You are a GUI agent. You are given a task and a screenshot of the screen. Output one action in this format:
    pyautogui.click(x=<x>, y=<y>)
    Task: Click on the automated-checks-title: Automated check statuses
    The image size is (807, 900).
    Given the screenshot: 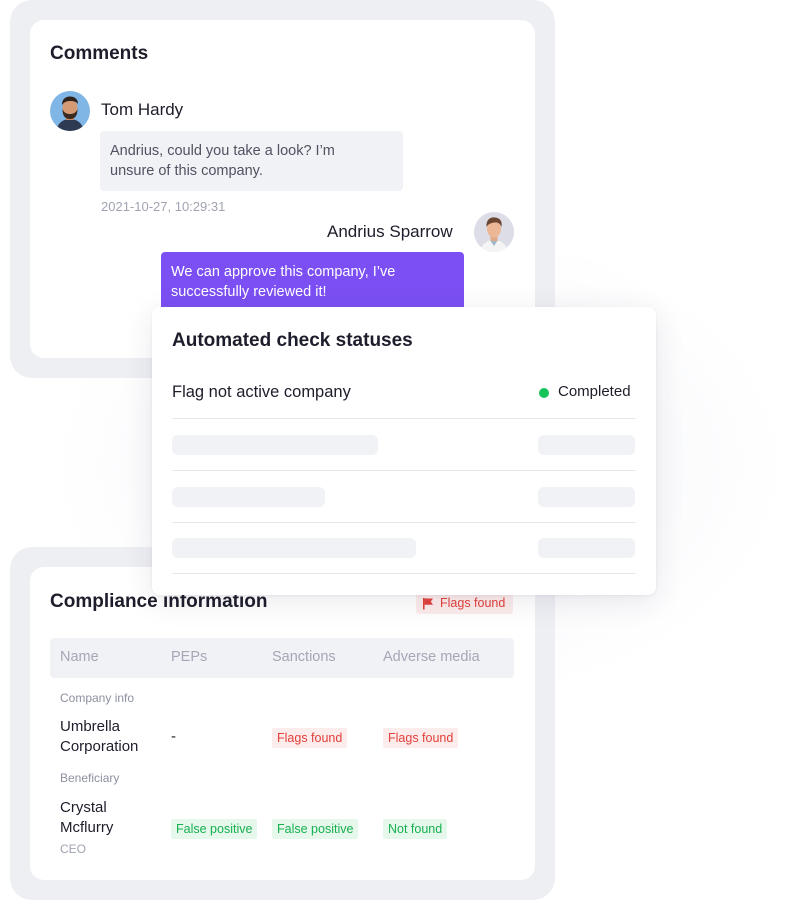 What is the action you would take?
    pyautogui.click(x=292, y=340)
    